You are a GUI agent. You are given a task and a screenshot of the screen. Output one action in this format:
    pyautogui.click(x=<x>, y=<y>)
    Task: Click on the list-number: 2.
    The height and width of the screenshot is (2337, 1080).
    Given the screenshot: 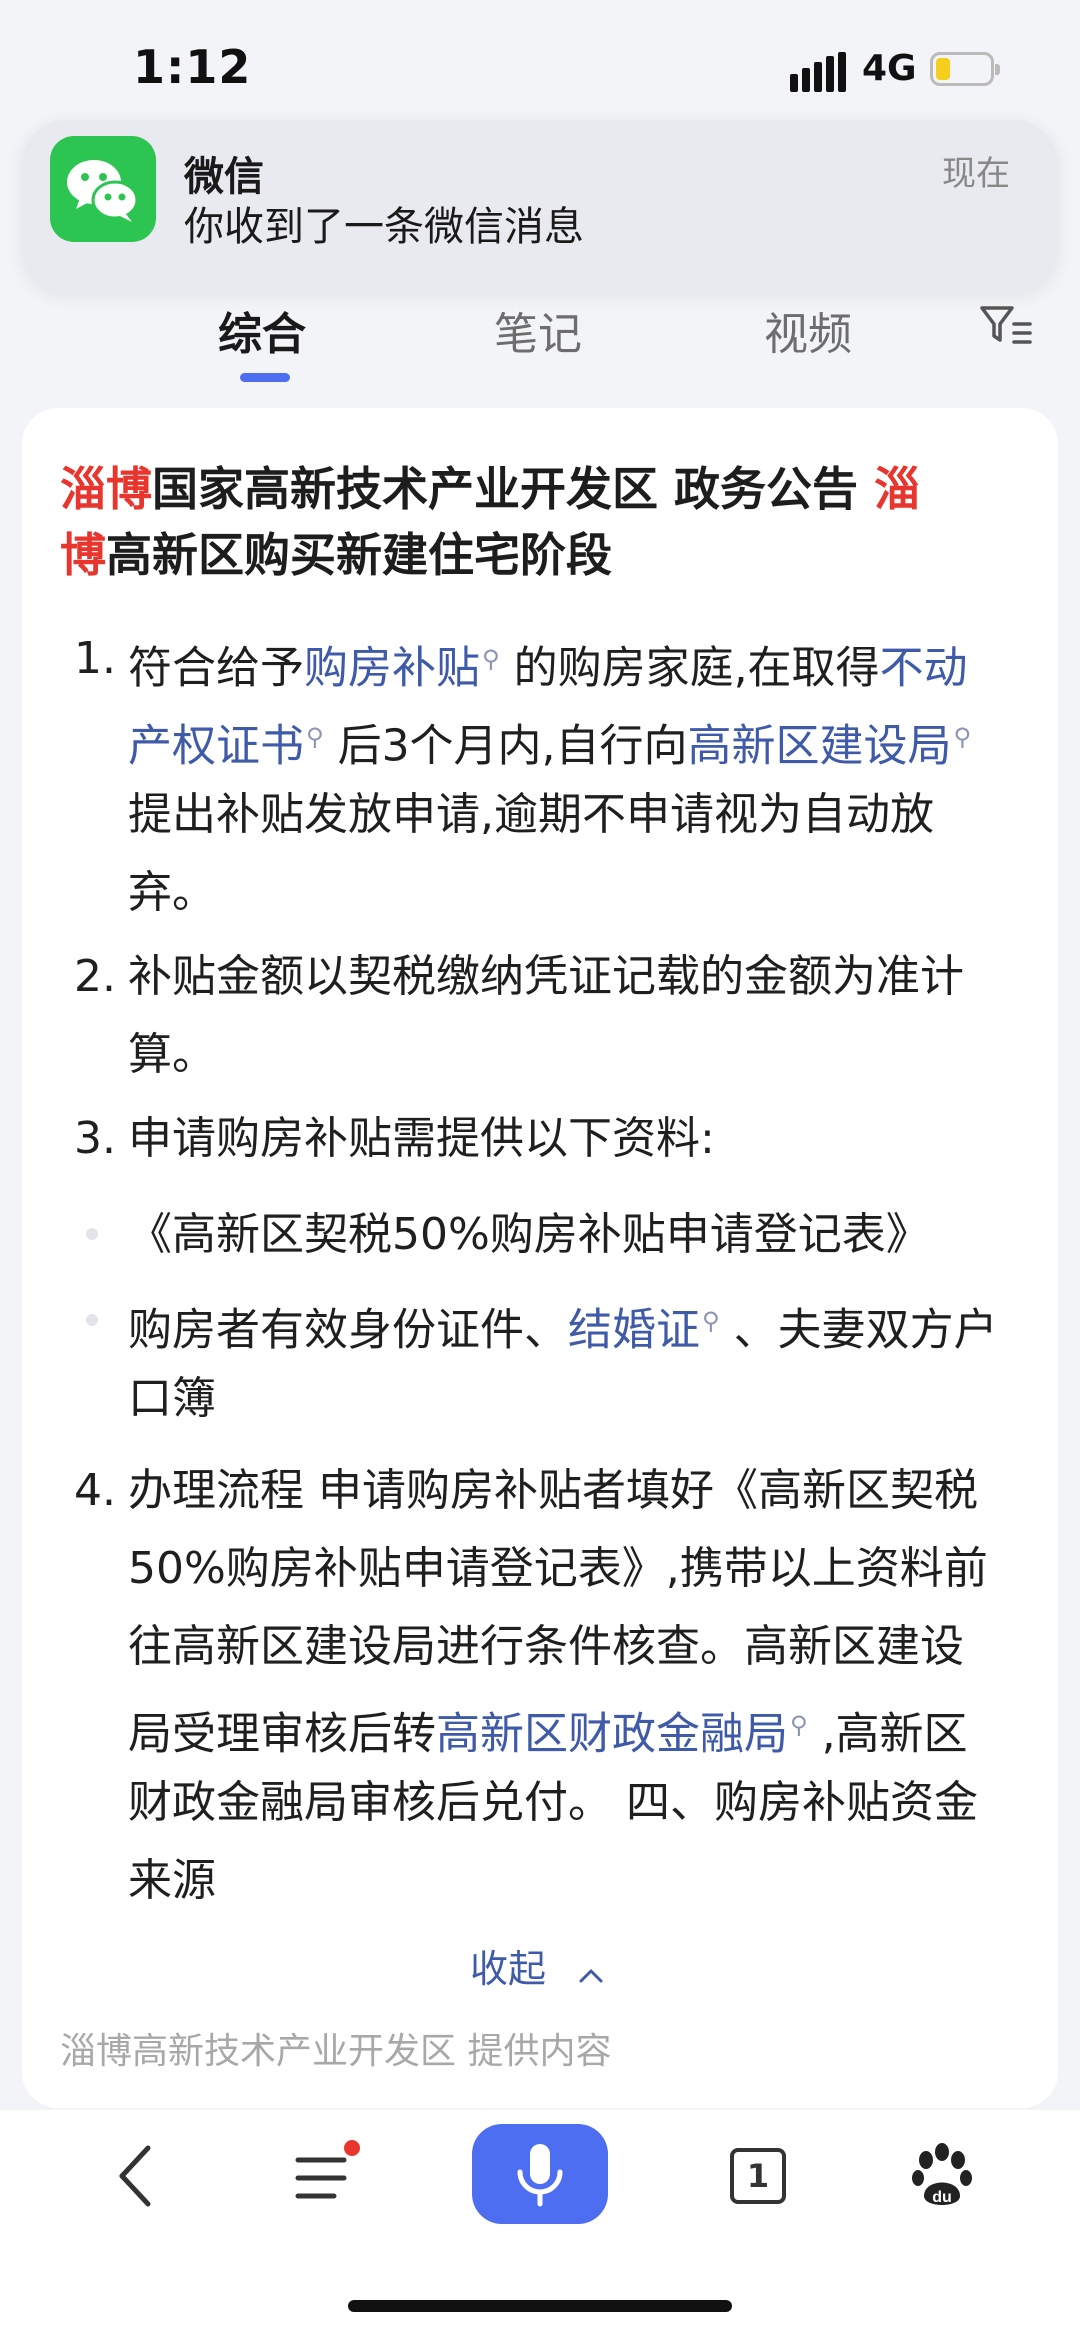 What is the action you would take?
    pyautogui.click(x=95, y=976)
    